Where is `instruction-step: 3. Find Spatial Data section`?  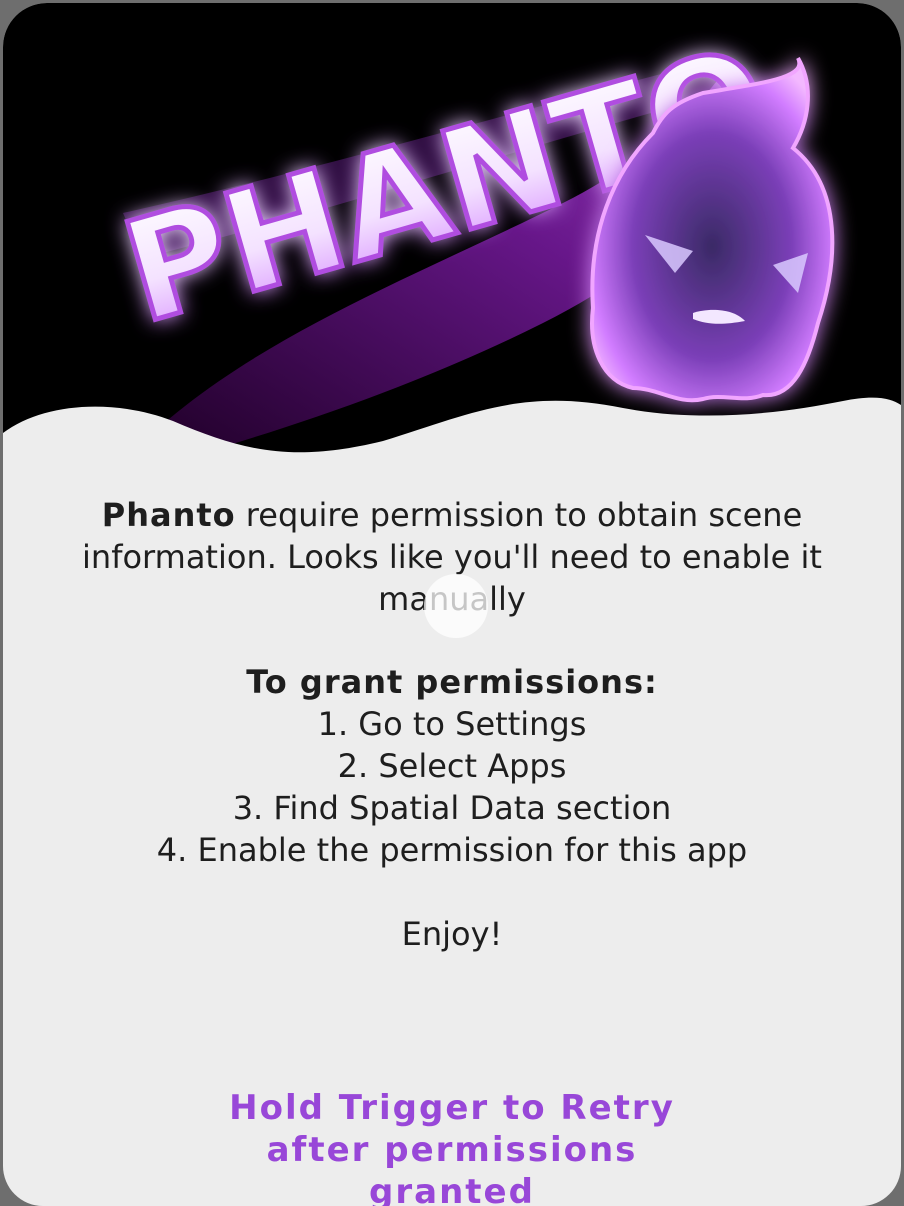 instruction-step: 3. Find Spatial Data section is located at coordinates (452, 808).